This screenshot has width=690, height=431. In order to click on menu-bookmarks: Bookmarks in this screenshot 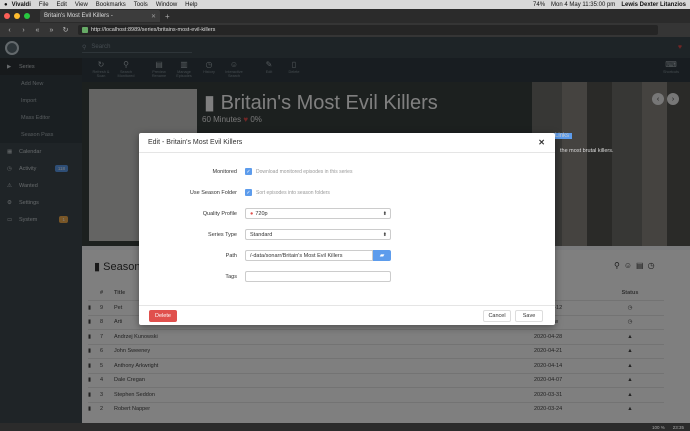, I will do `click(111, 5)`.